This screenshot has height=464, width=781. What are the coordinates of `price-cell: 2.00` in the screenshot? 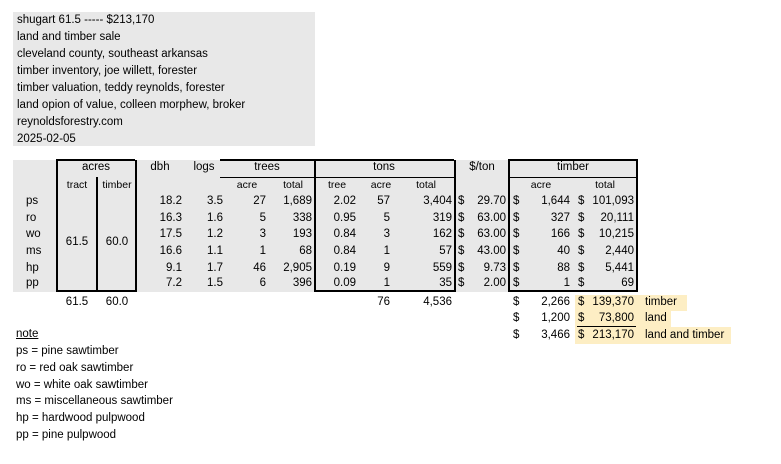 It's located at (494, 283).